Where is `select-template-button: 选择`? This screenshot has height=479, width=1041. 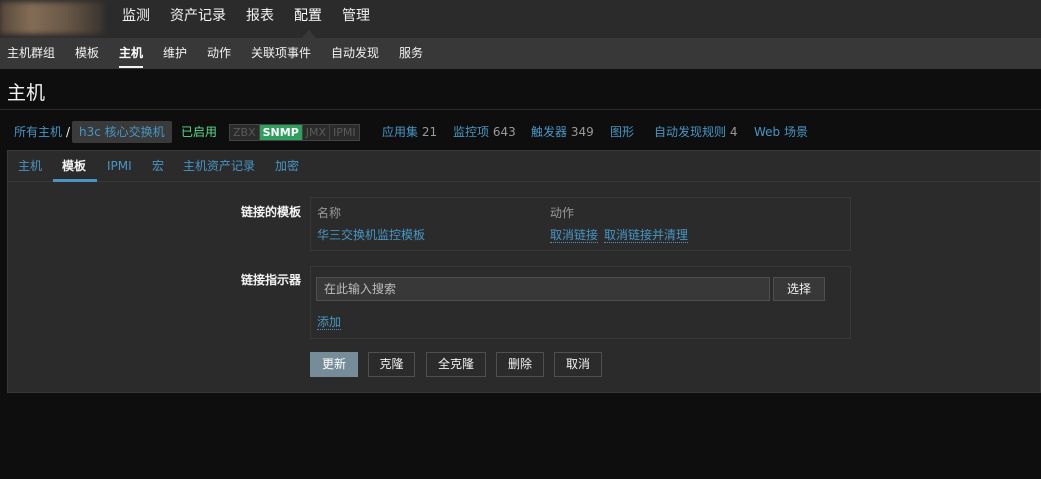 select-template-button: 选择 is located at coordinates (799, 289).